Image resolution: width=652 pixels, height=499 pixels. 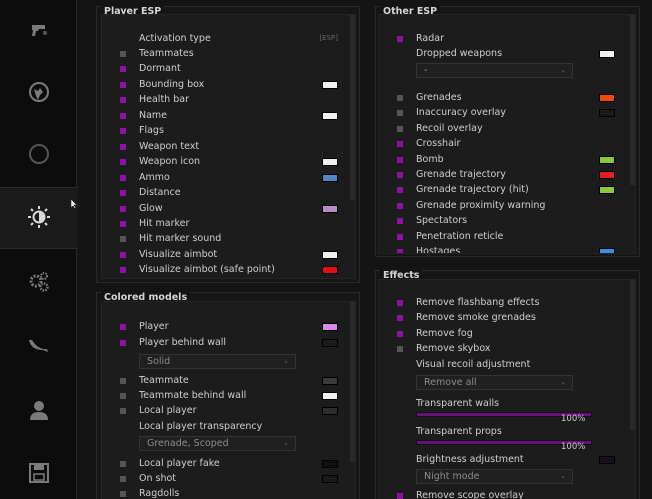 What do you see at coordinates (38, 346) in the screenshot?
I see `tab-skins` at bounding box center [38, 346].